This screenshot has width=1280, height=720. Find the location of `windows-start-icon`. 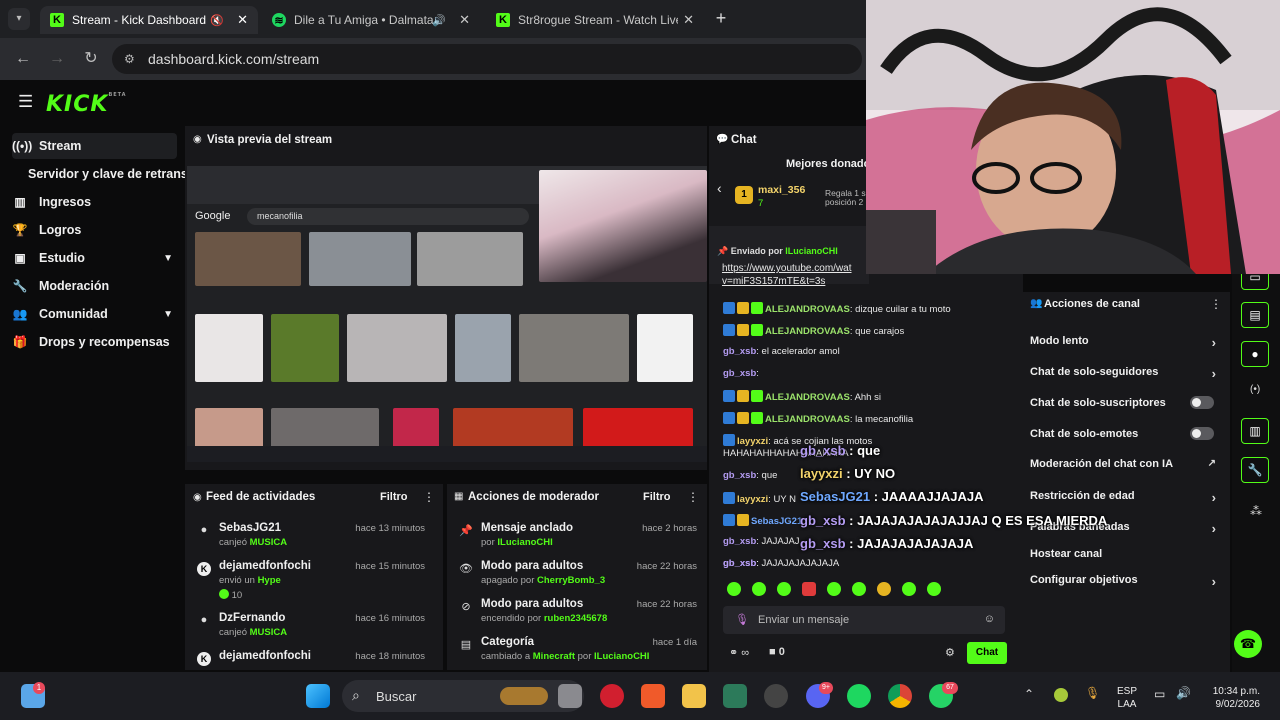

windows-start-icon is located at coordinates (318, 696).